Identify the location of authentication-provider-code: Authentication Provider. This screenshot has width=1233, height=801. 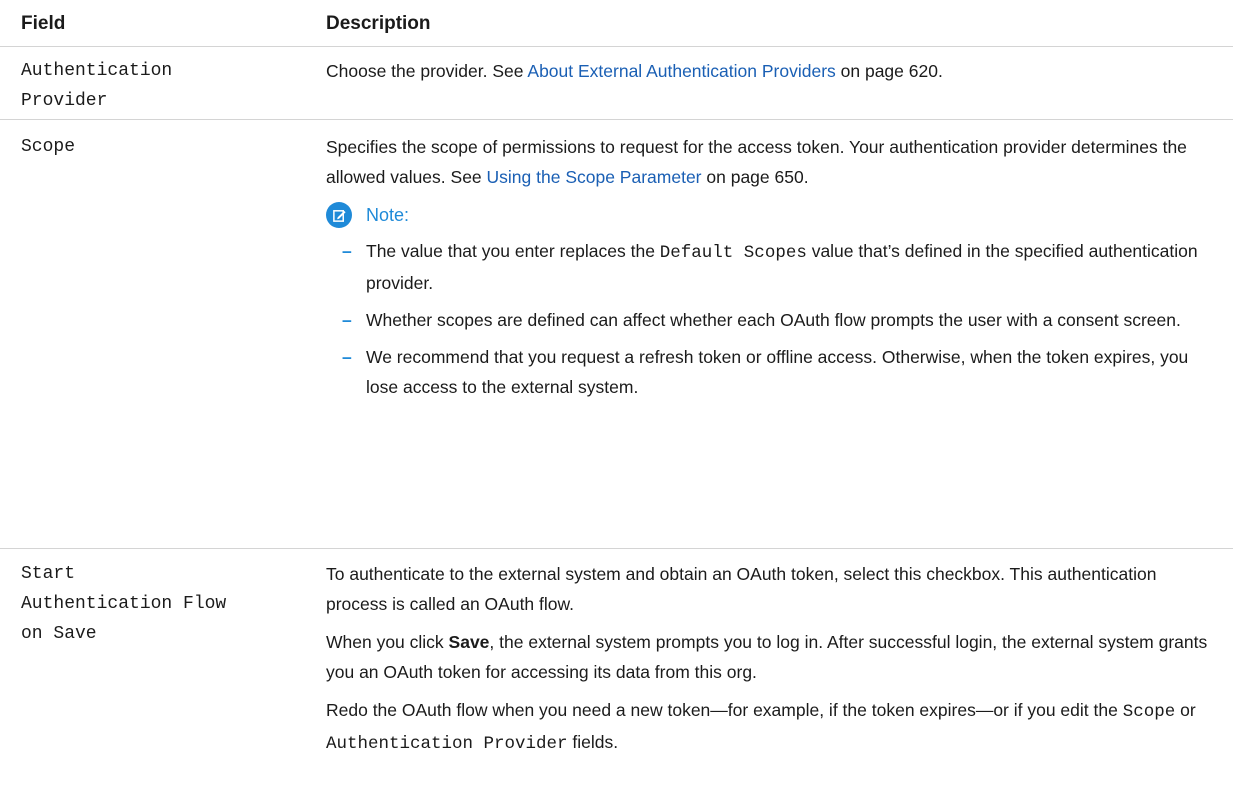
(447, 744).